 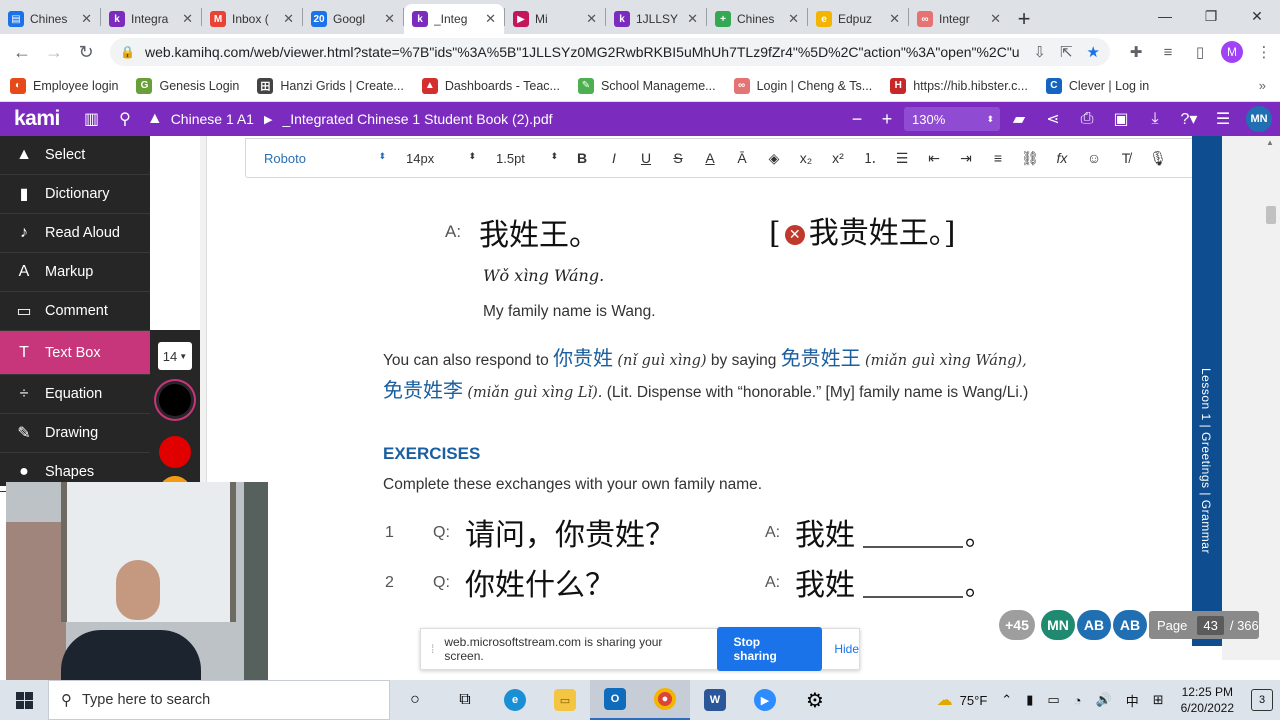 I want to click on superscript-icon: x², so click(x=838, y=158).